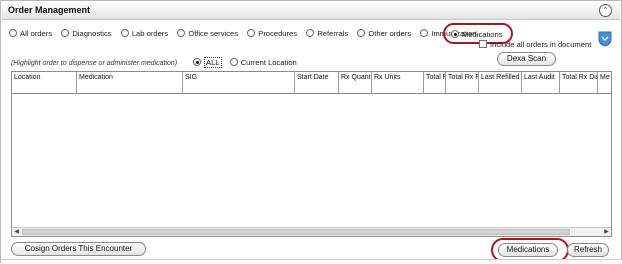 This screenshot has height=264, width=622. I want to click on column-header-location: Location, so click(44, 82).